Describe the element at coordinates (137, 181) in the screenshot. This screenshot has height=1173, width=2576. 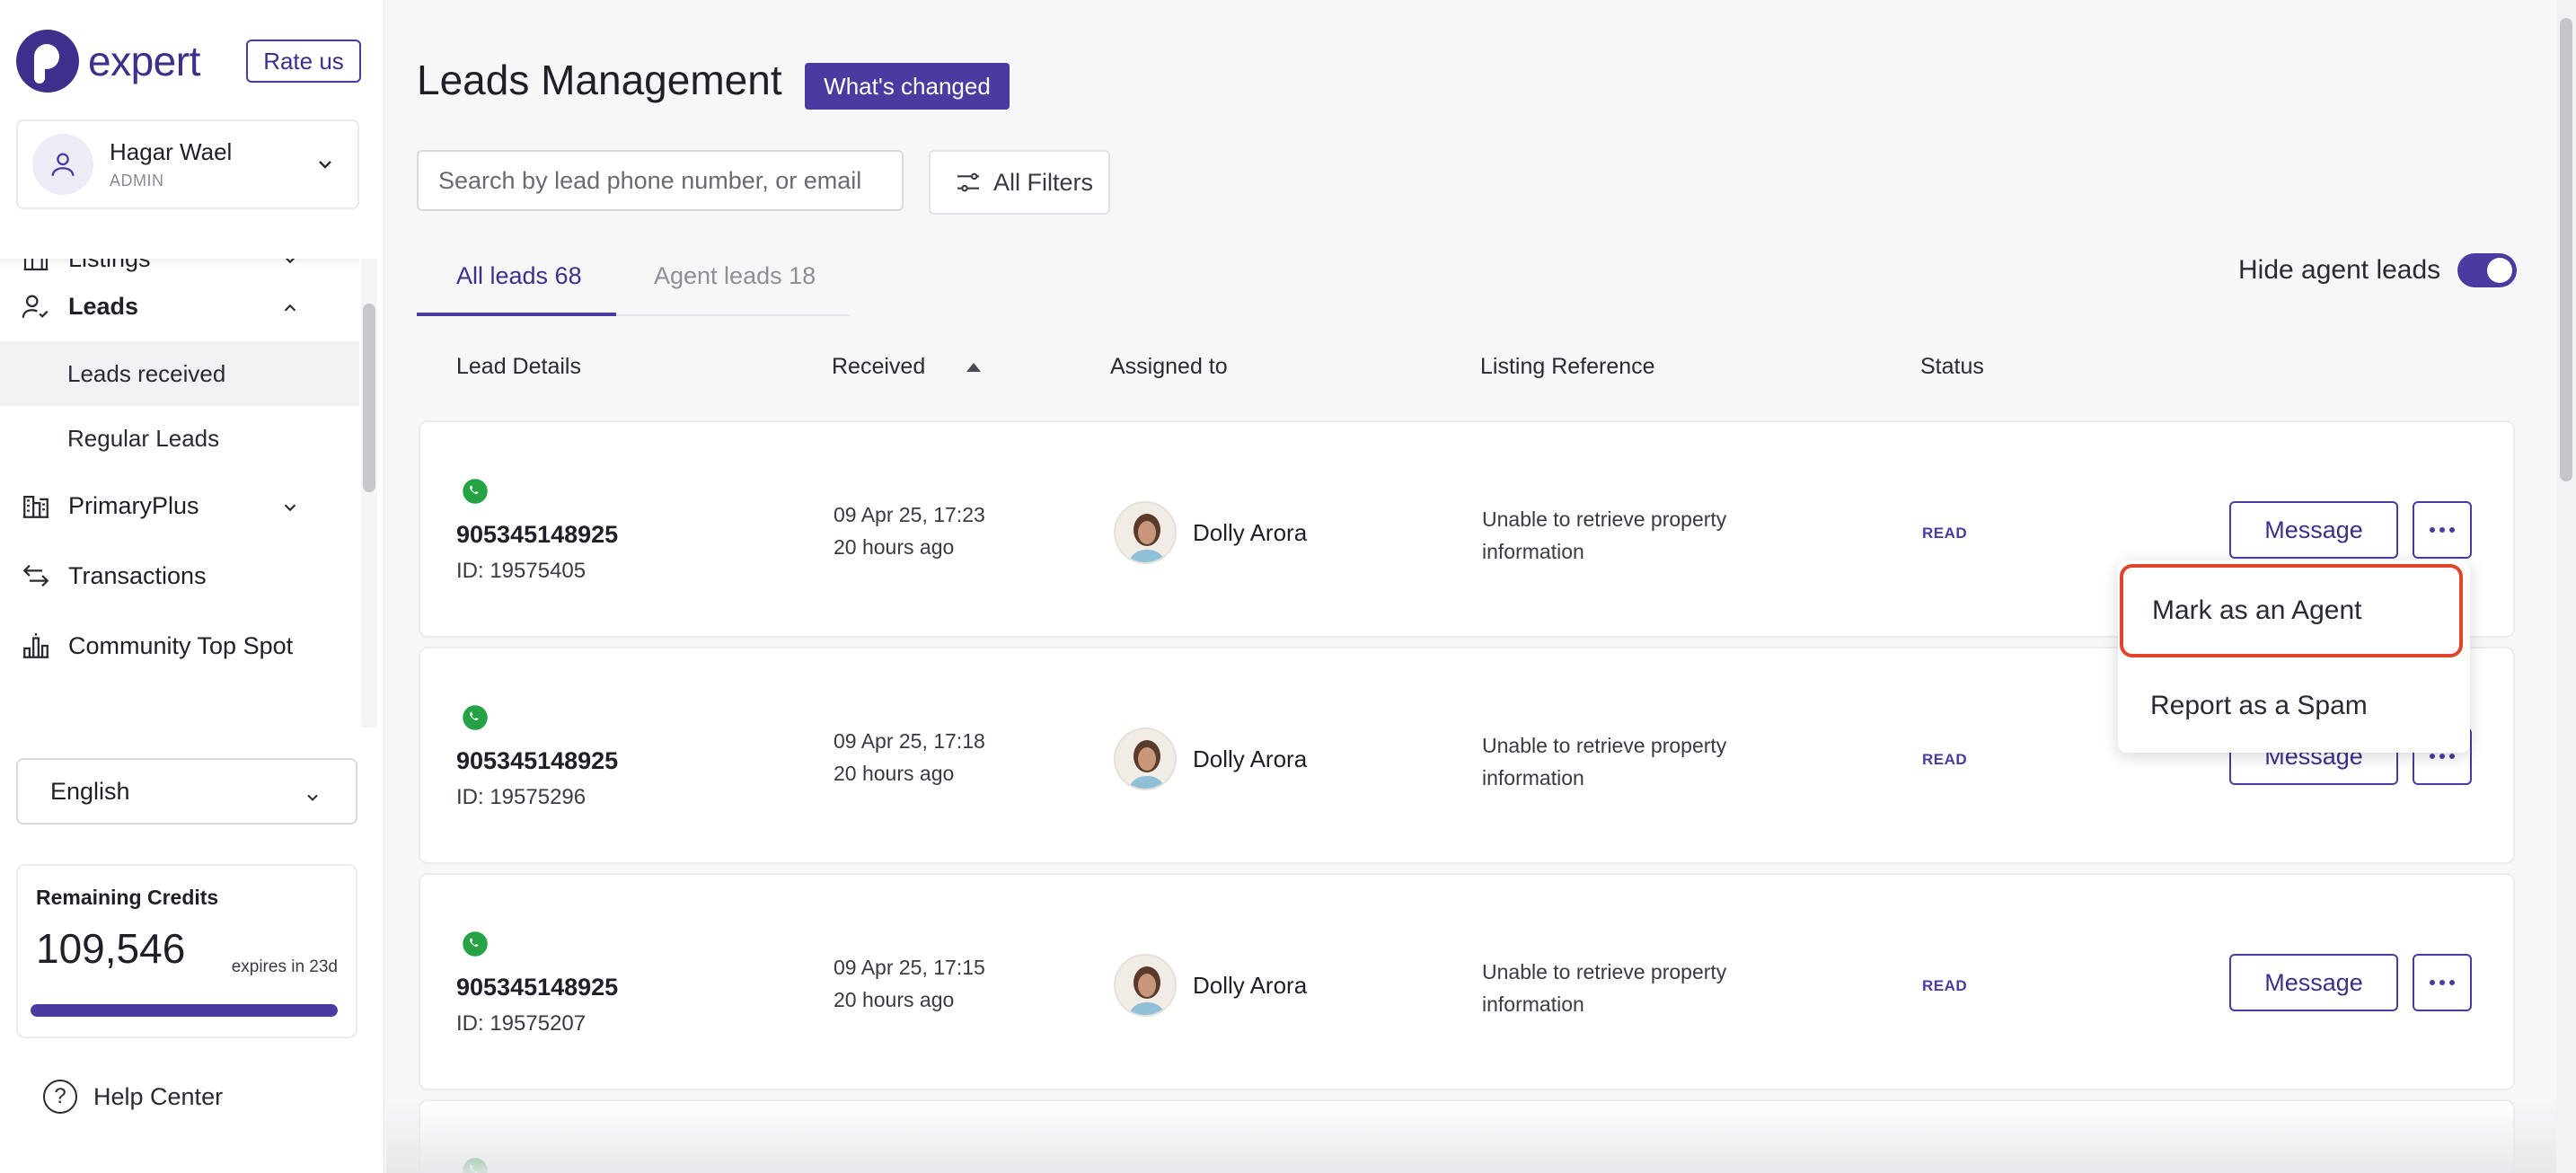
I see `user-role: ADMIN` at that location.